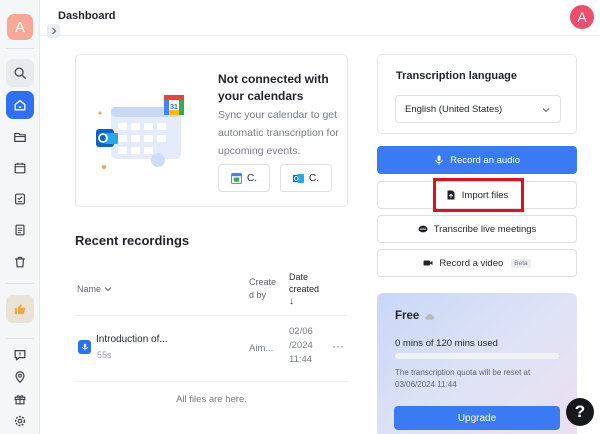  What do you see at coordinates (477, 356) in the screenshot?
I see `plan-usage-progress` at bounding box center [477, 356].